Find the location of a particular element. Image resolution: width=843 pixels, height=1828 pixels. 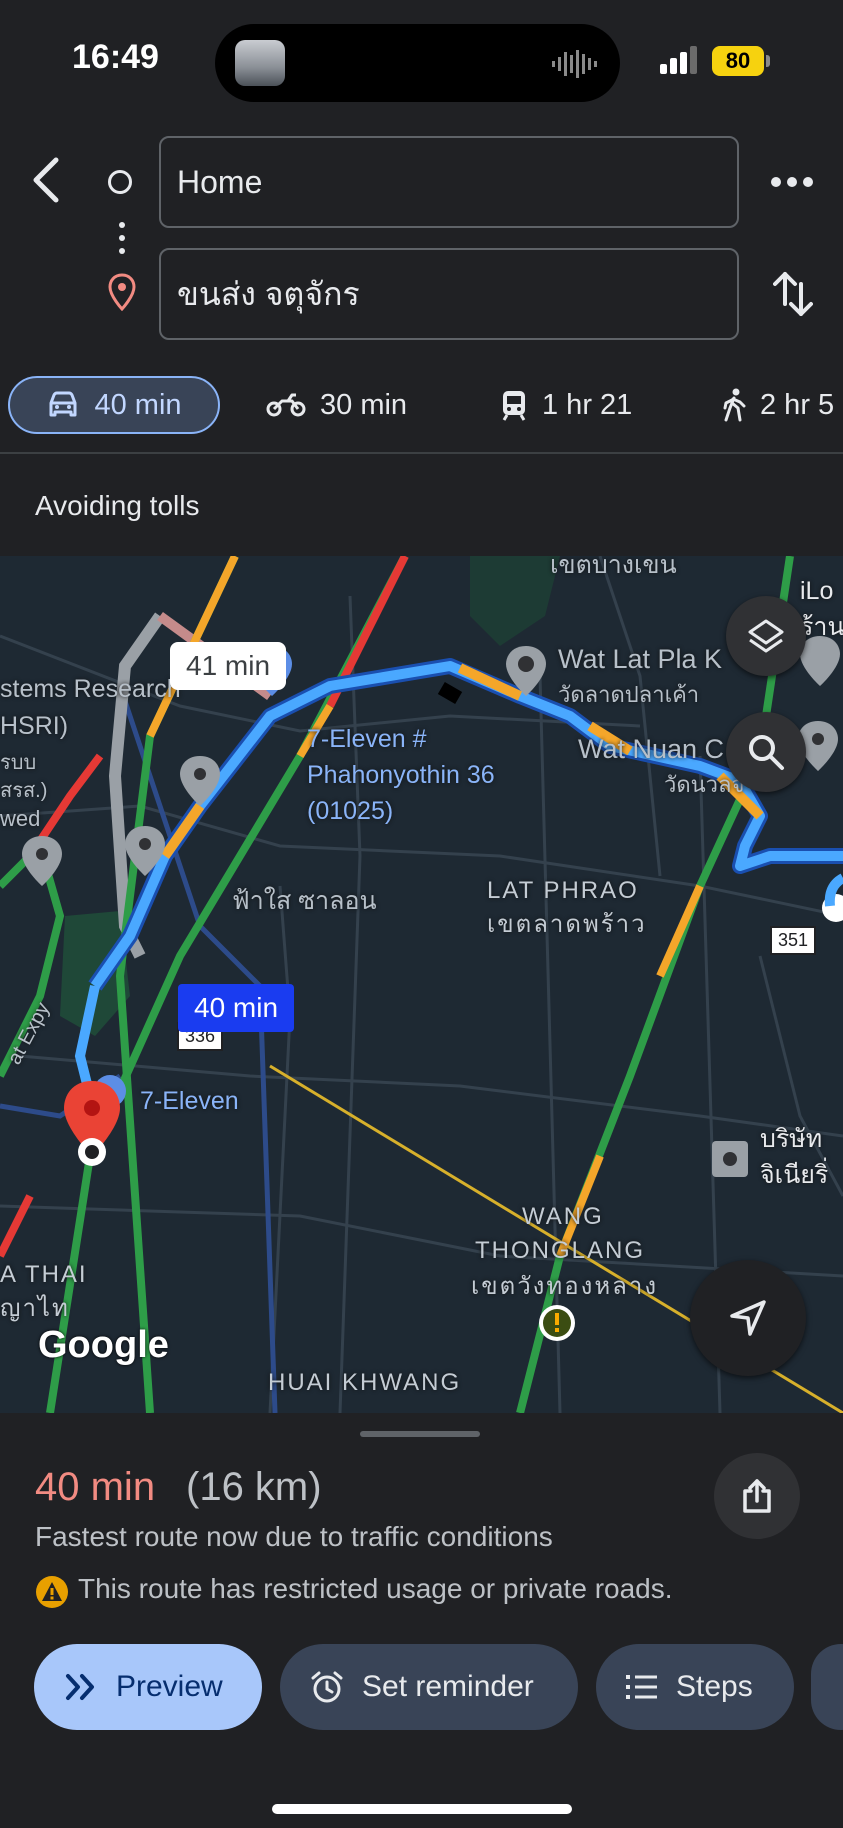

alternate-route-time-bubble: 41 min is located at coordinates (228, 666).